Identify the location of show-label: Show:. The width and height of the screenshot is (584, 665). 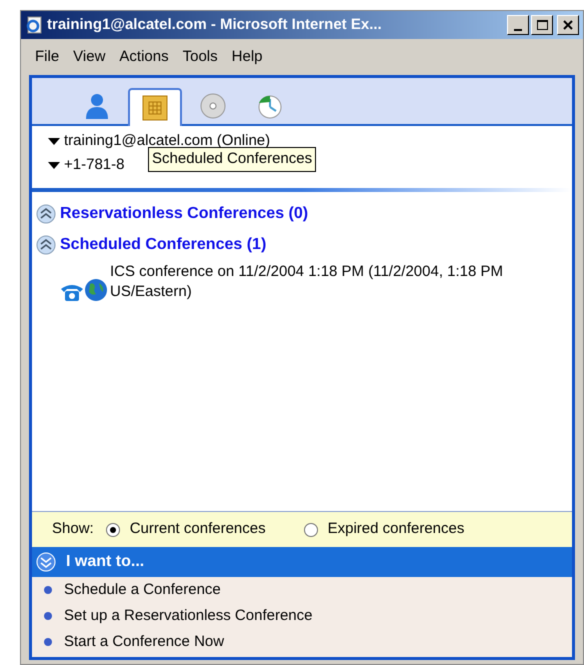
(73, 529).